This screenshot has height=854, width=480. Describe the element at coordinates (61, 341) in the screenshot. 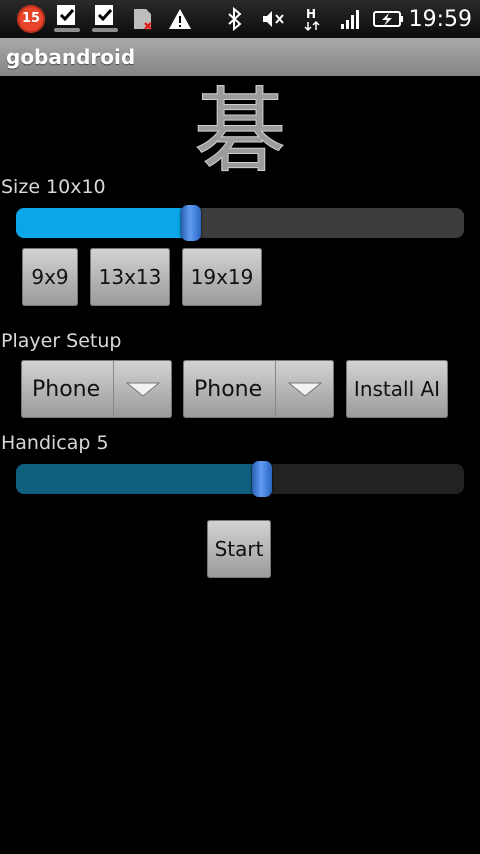

I see `player-setup-label: Player Setup` at that location.